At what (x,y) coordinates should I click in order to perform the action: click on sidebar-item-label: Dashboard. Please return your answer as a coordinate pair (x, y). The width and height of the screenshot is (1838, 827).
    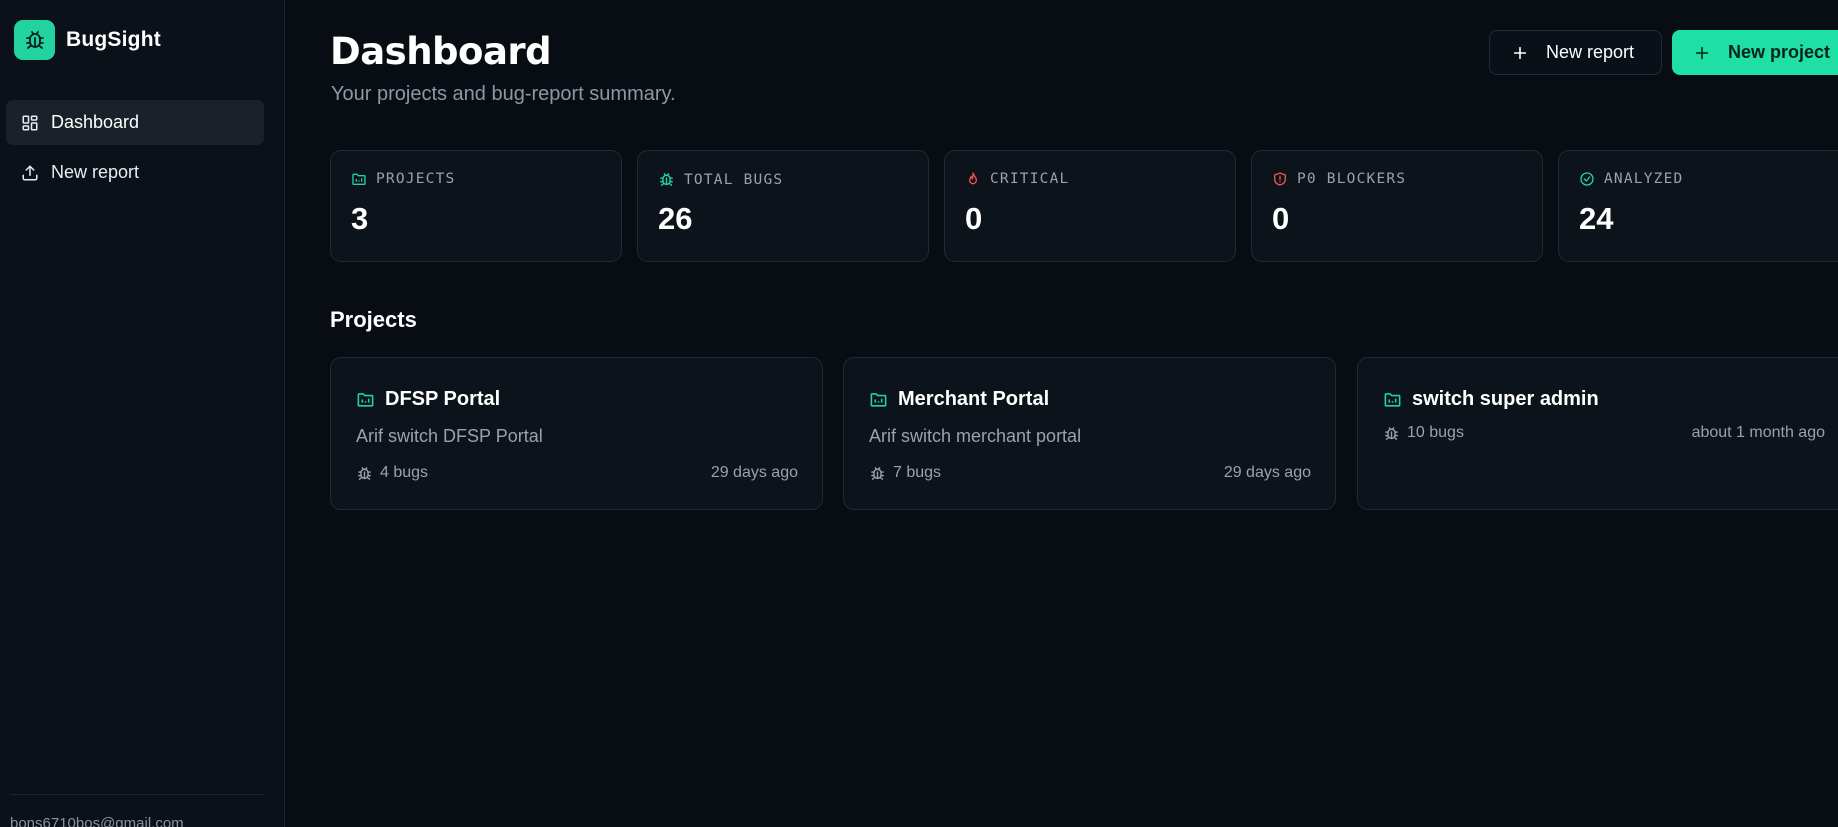
    Looking at the image, I should click on (95, 122).